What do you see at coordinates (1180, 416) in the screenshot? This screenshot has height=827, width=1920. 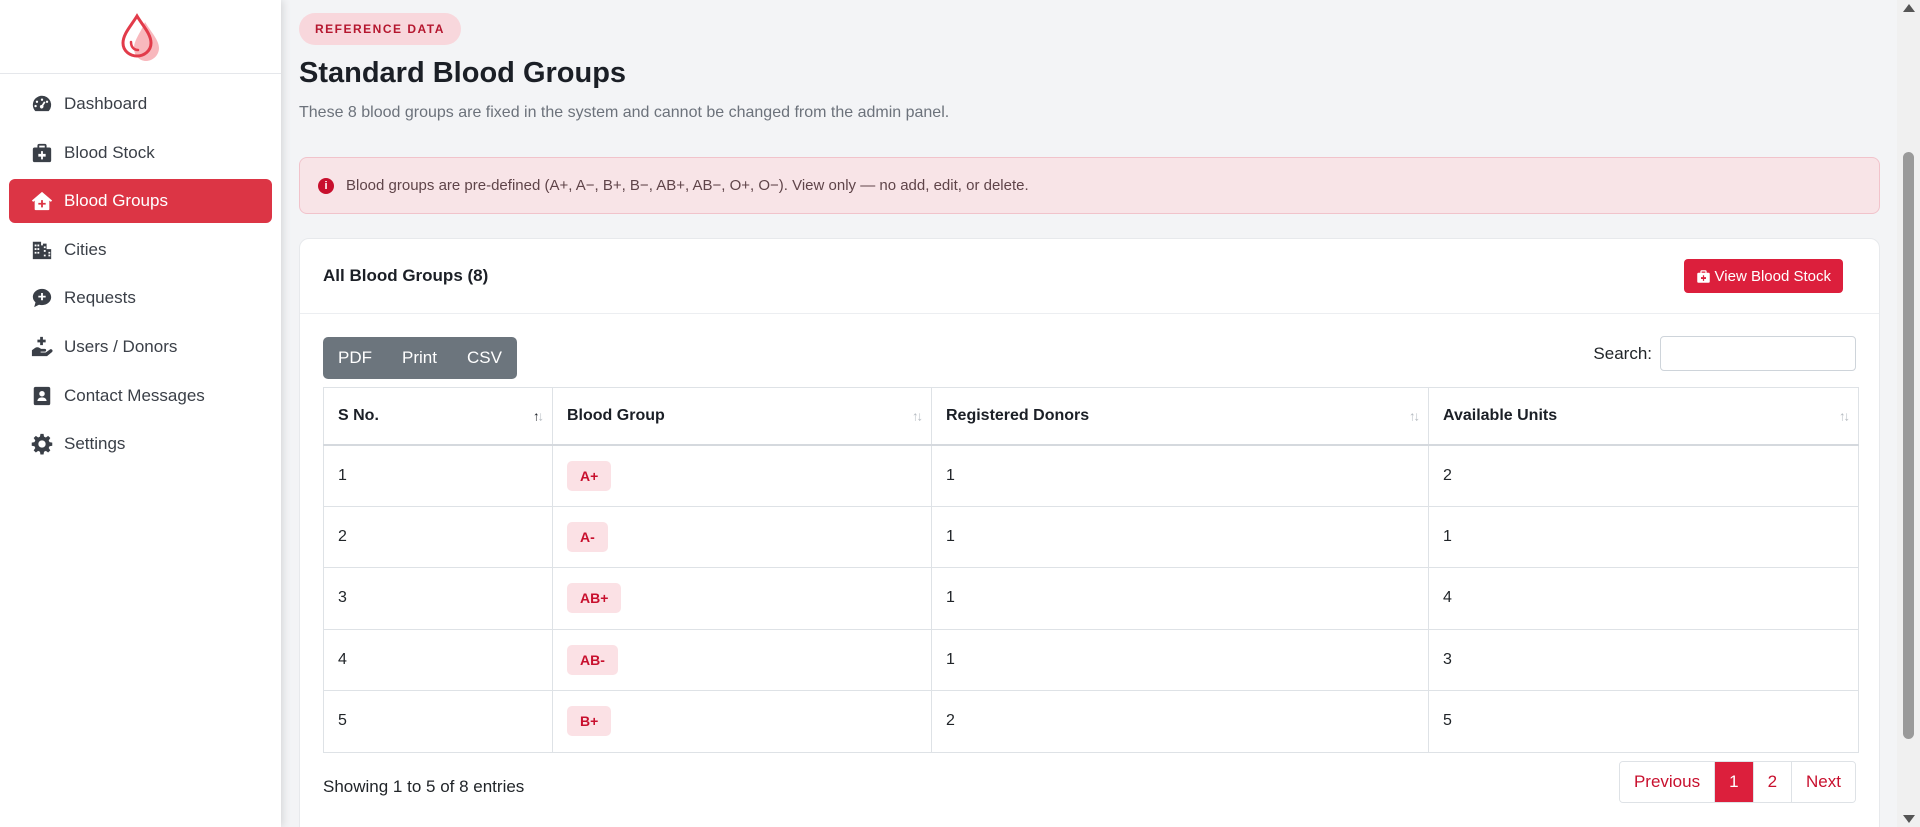 I see `column-header-registered-donors: Registered Donors ↑↓` at bounding box center [1180, 416].